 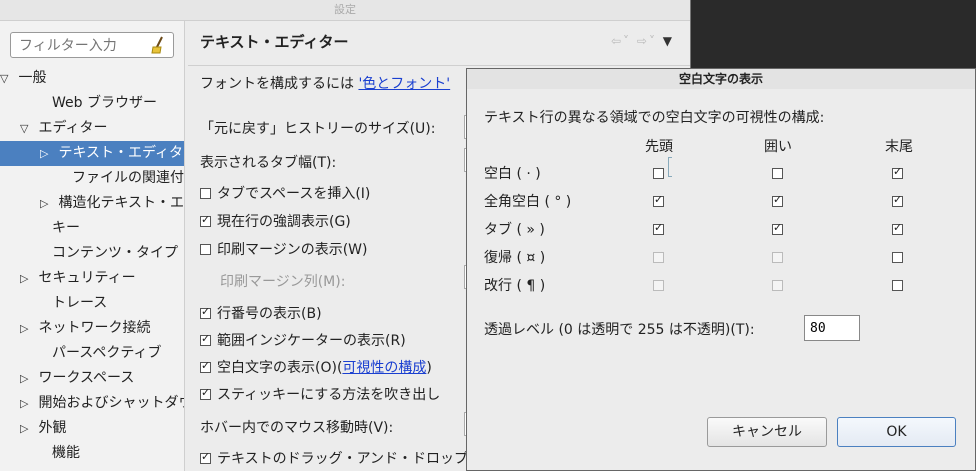 What do you see at coordinates (659, 147) in the screenshot?
I see `column-header-leading: 先頭` at bounding box center [659, 147].